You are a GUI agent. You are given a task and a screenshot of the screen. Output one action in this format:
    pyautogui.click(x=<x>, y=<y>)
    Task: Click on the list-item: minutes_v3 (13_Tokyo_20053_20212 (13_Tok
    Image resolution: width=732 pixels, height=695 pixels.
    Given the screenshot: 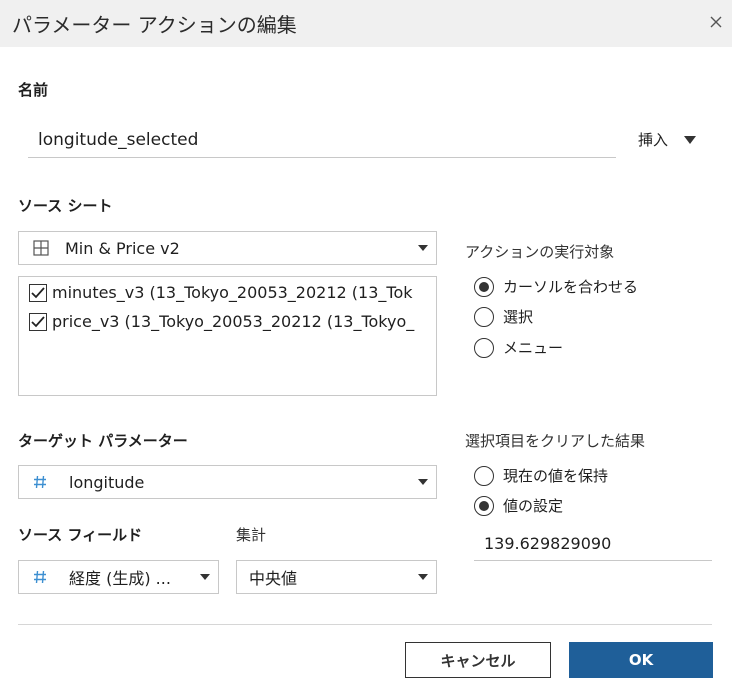 What is the action you would take?
    pyautogui.click(x=227, y=292)
    